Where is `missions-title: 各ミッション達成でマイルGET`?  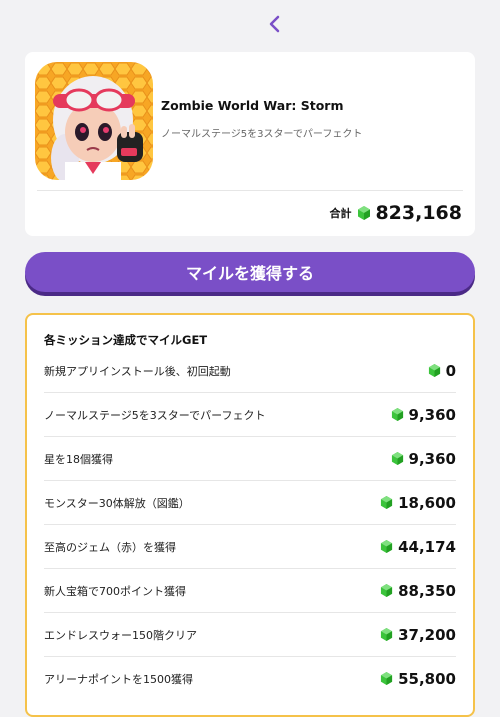 missions-title: 各ミッション達成でマイルGET is located at coordinates (126, 340).